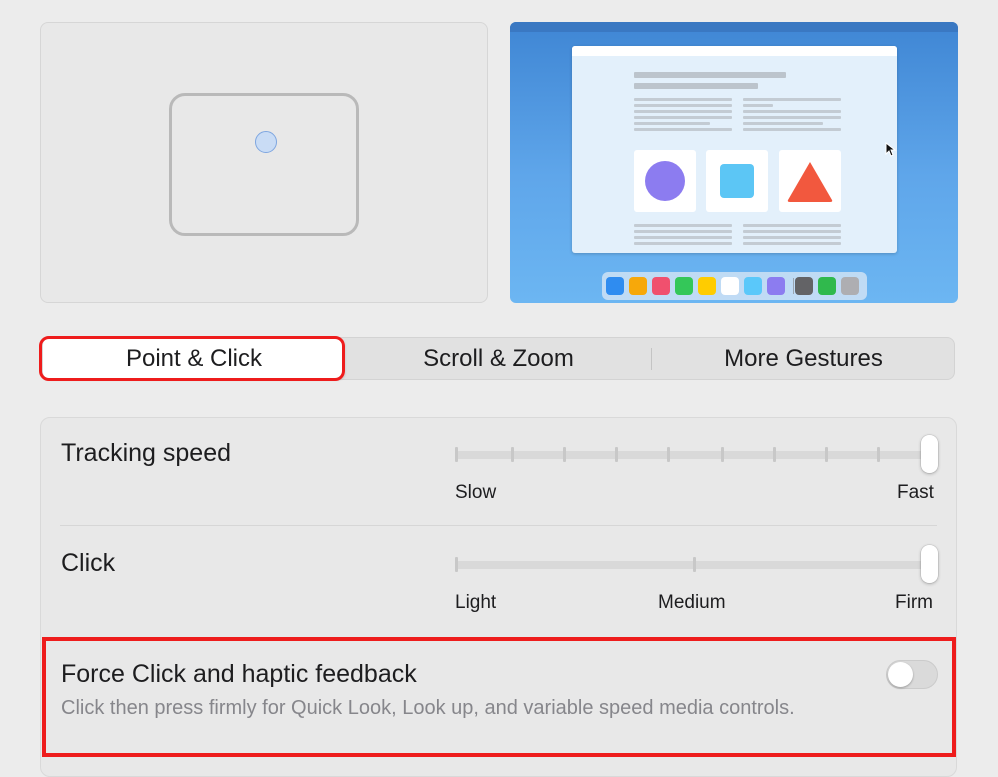 This screenshot has width=998, height=777. I want to click on click-mid-label: Medium, so click(692, 602).